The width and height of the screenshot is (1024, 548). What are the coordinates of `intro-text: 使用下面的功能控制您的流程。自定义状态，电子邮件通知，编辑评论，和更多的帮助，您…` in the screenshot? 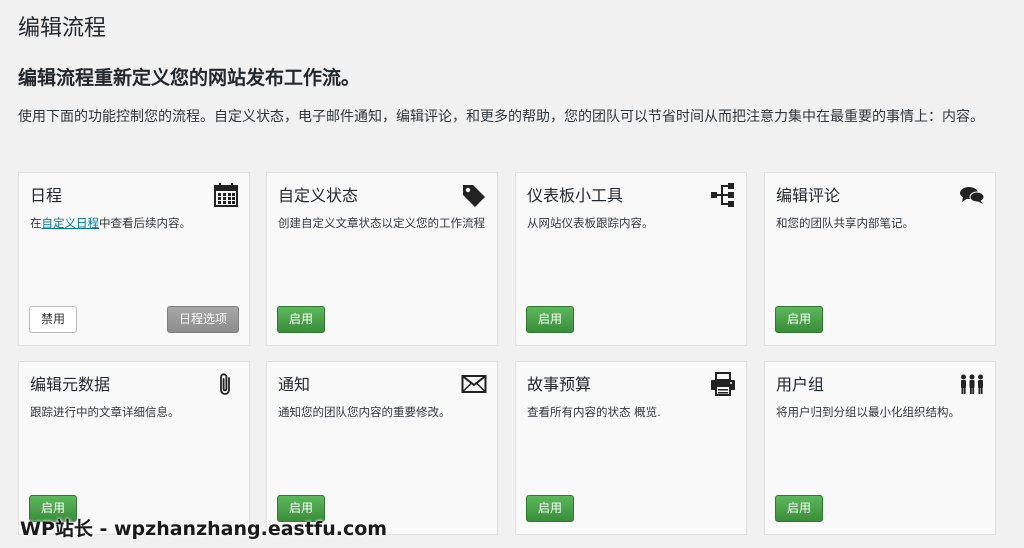 It's located at (501, 117).